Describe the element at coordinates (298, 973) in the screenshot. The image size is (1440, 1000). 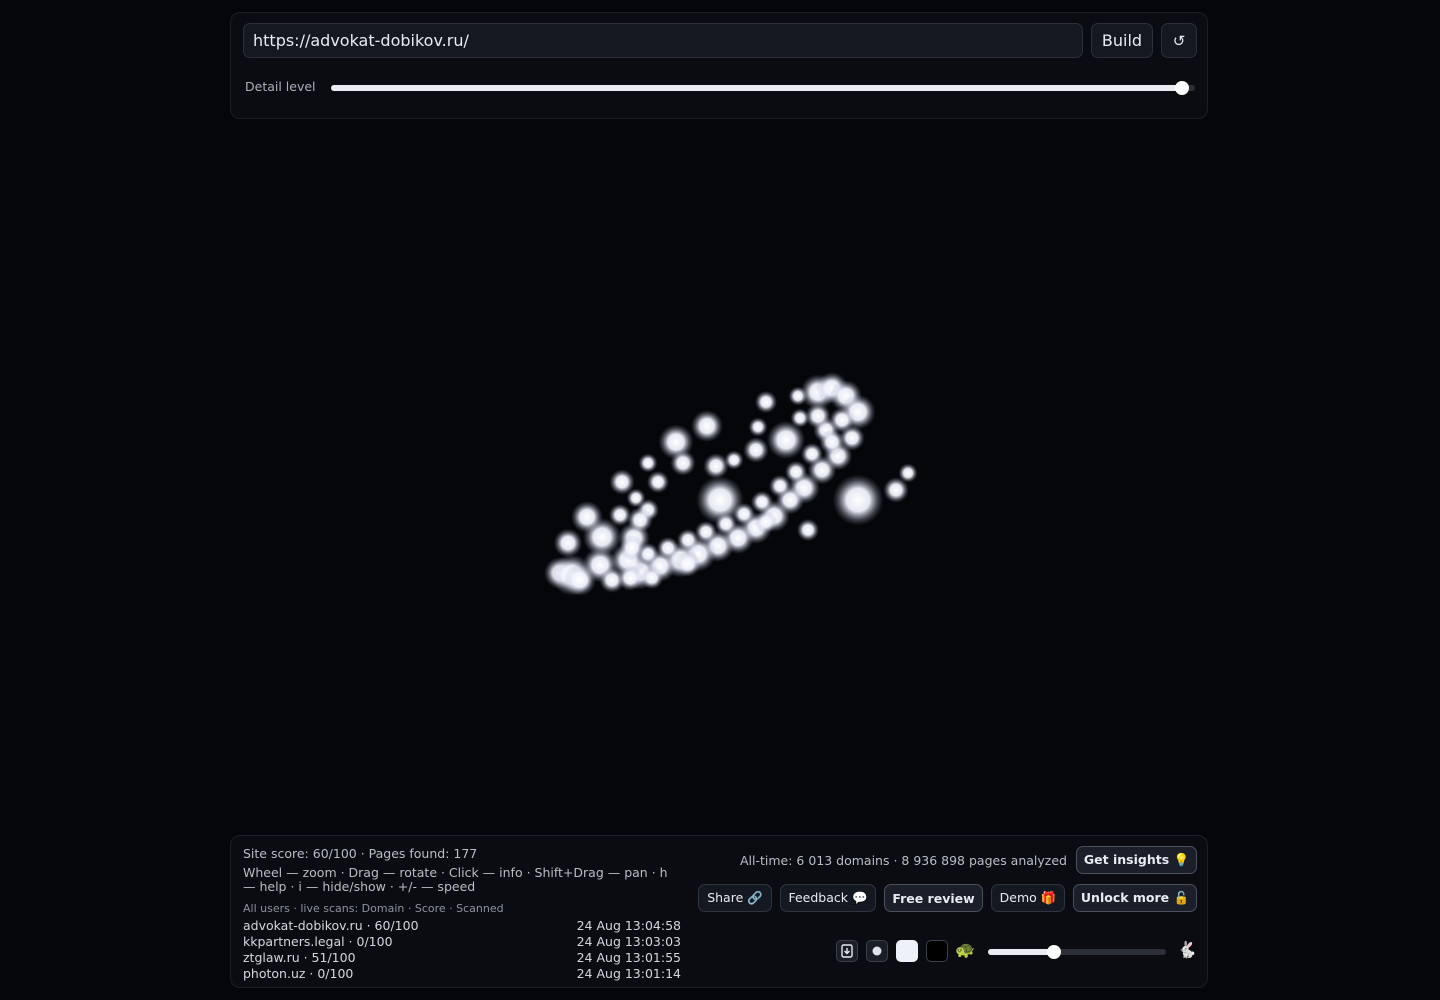
I see `scan-domain: photon.uz · 0/100` at that location.